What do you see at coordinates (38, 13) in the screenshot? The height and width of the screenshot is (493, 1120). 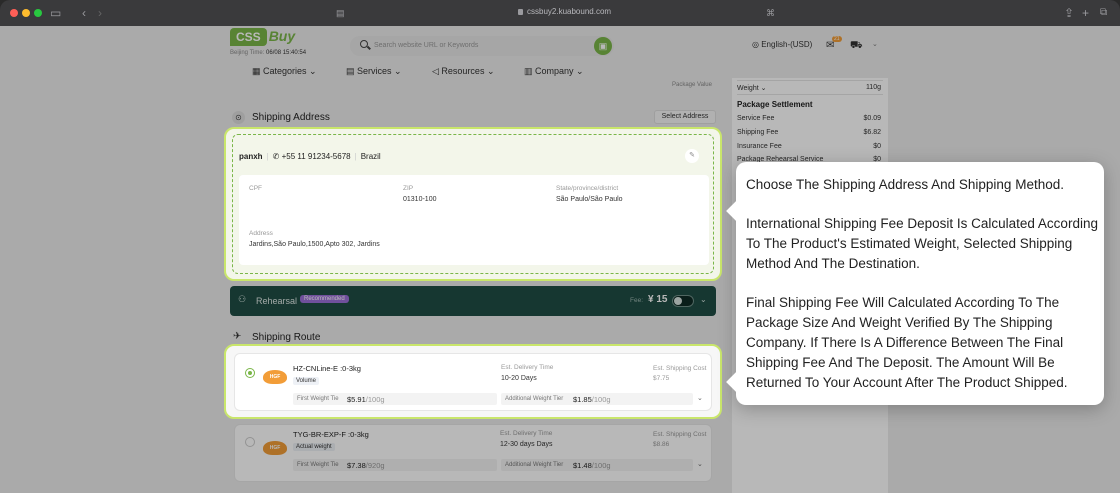 I see `maximize-window-button` at bounding box center [38, 13].